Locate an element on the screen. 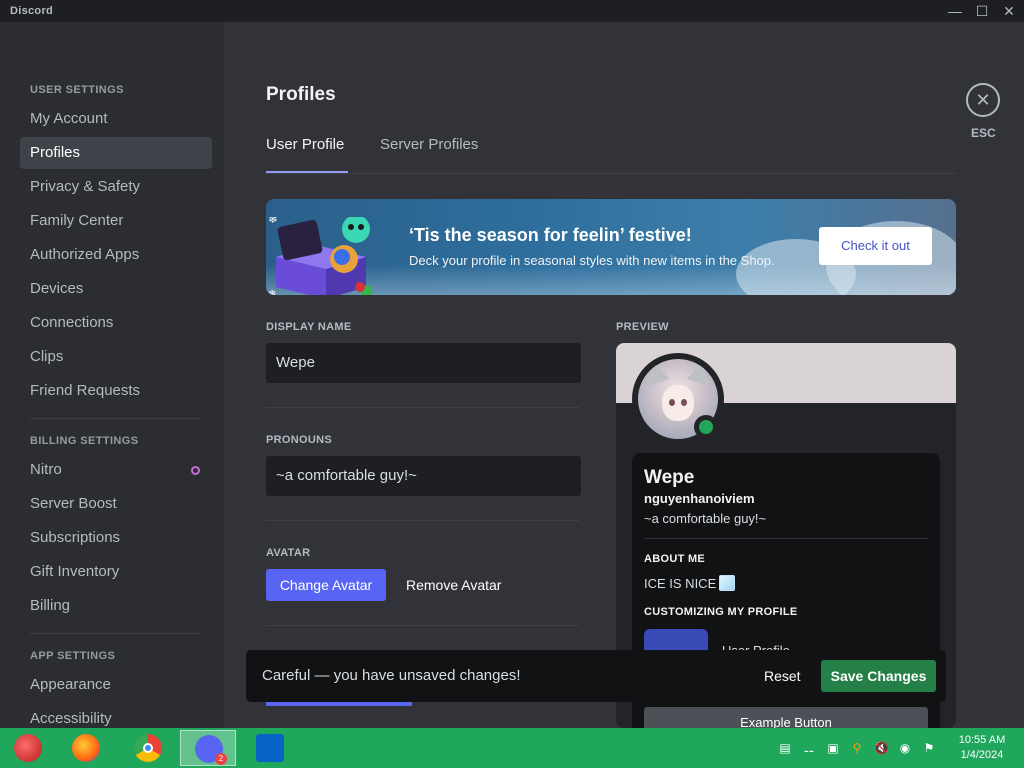 Image resolution: width=1024 pixels, height=768 pixels. remove-avatar-button: Remove Avatar is located at coordinates (453, 585).